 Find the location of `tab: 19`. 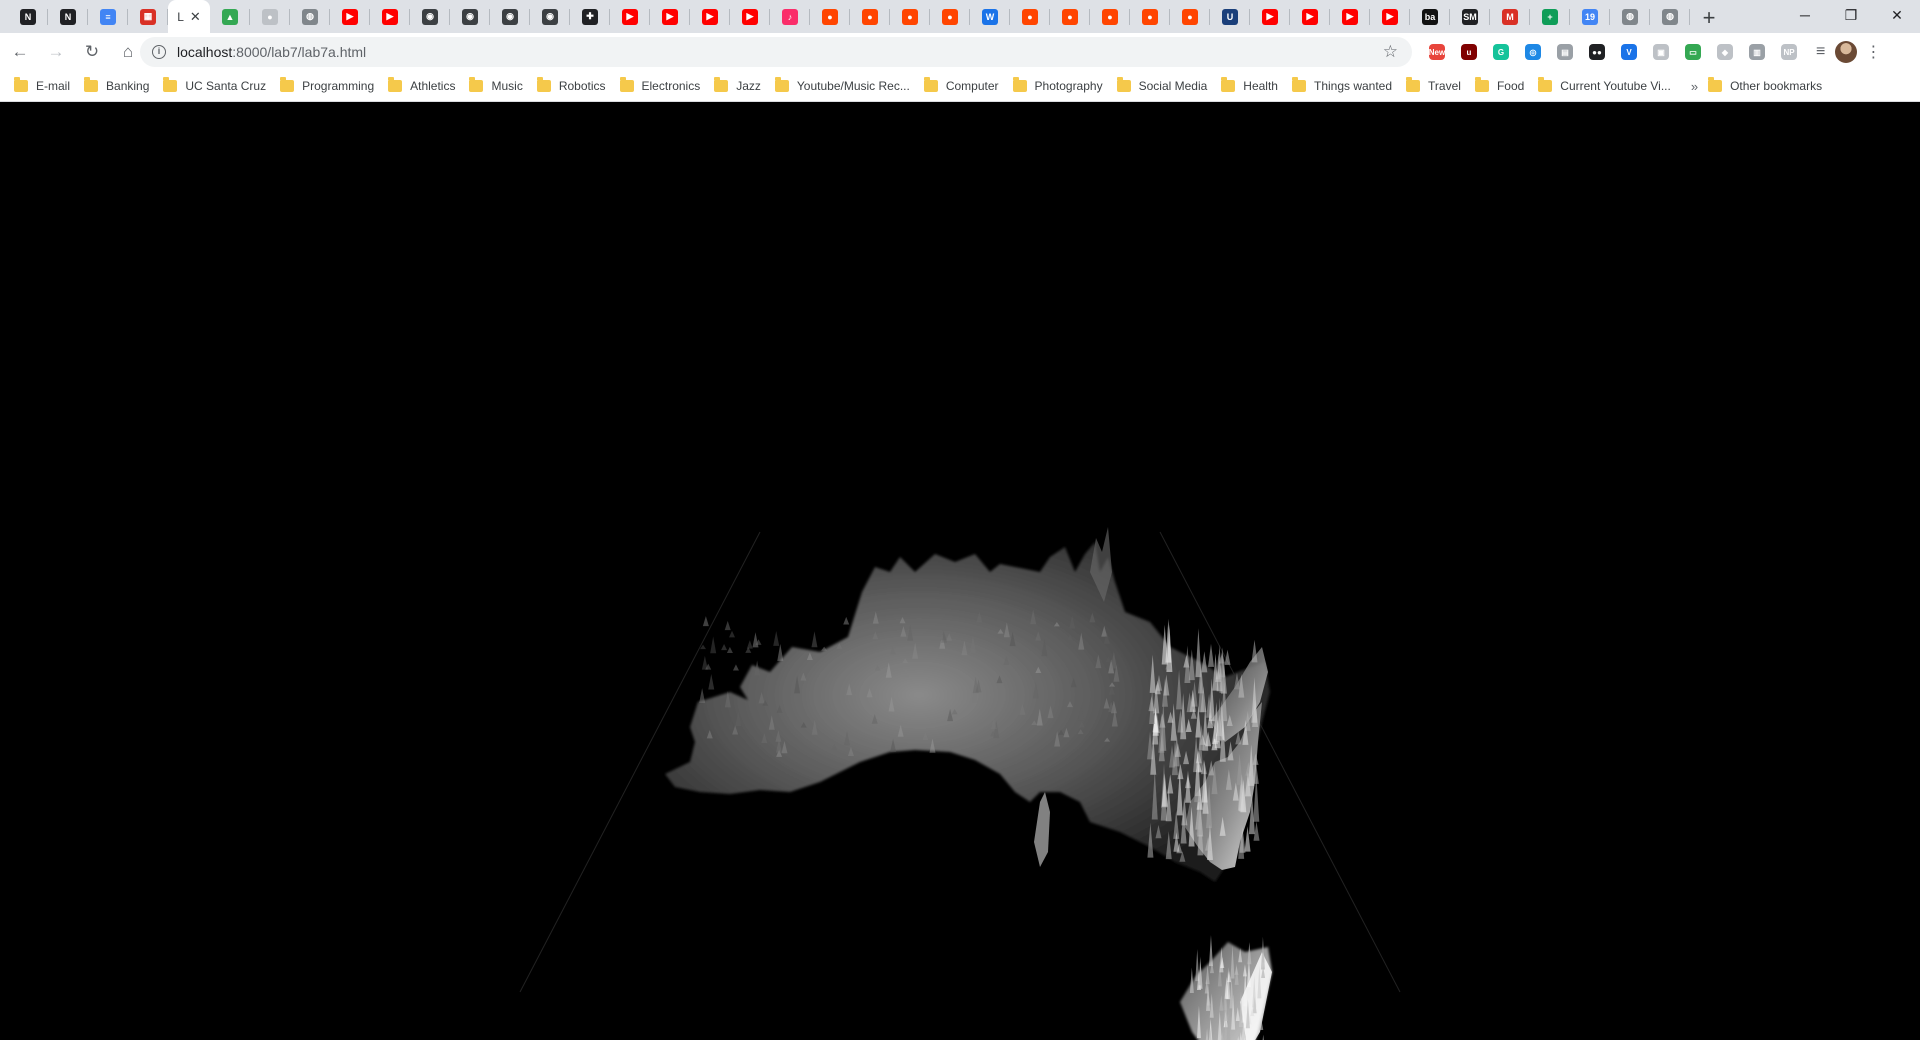

tab: 19 is located at coordinates (1590, 16).